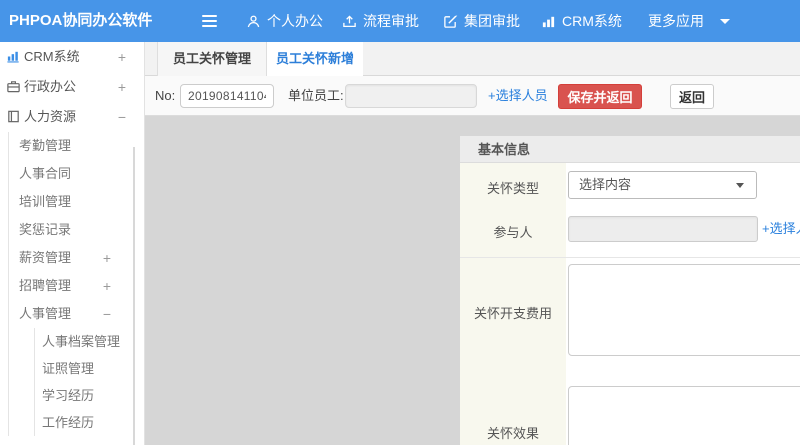  What do you see at coordinates (76, 258) in the screenshot?
I see `sidebar-item-salary: 薪资管理 +` at bounding box center [76, 258].